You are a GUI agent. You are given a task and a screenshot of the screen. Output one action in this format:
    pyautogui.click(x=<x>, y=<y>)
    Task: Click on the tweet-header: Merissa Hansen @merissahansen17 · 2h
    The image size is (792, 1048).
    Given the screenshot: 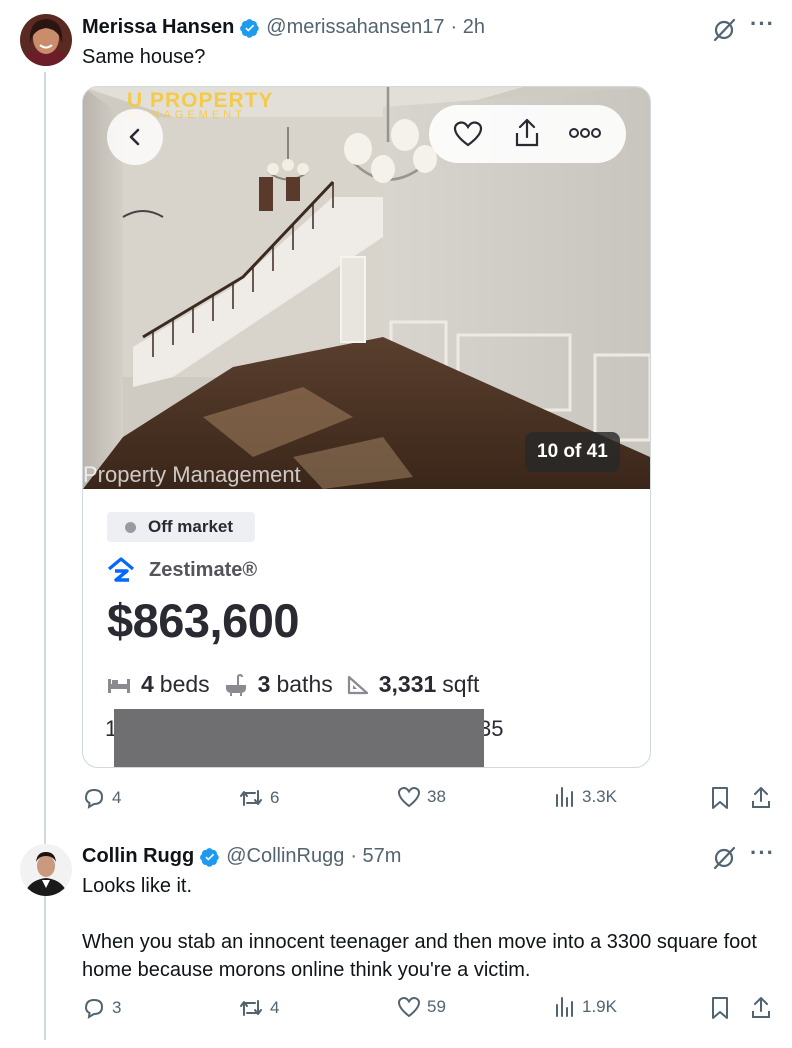 What is the action you would take?
    pyautogui.click(x=283, y=27)
    